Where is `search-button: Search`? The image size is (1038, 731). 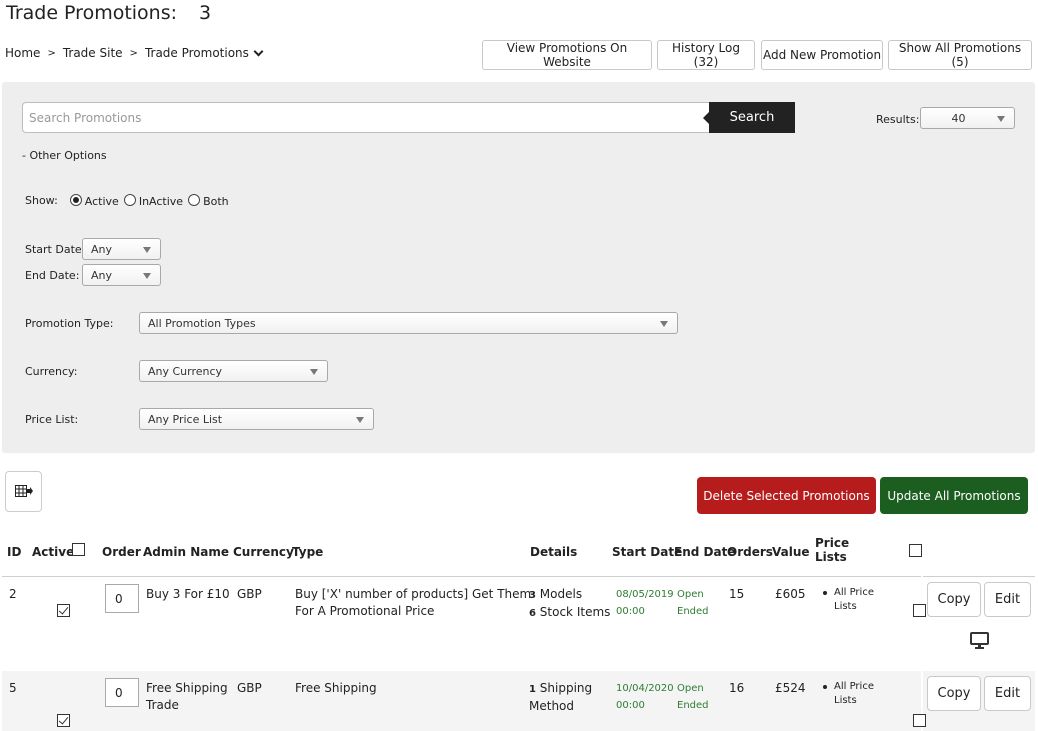 search-button: Search is located at coordinates (749, 117).